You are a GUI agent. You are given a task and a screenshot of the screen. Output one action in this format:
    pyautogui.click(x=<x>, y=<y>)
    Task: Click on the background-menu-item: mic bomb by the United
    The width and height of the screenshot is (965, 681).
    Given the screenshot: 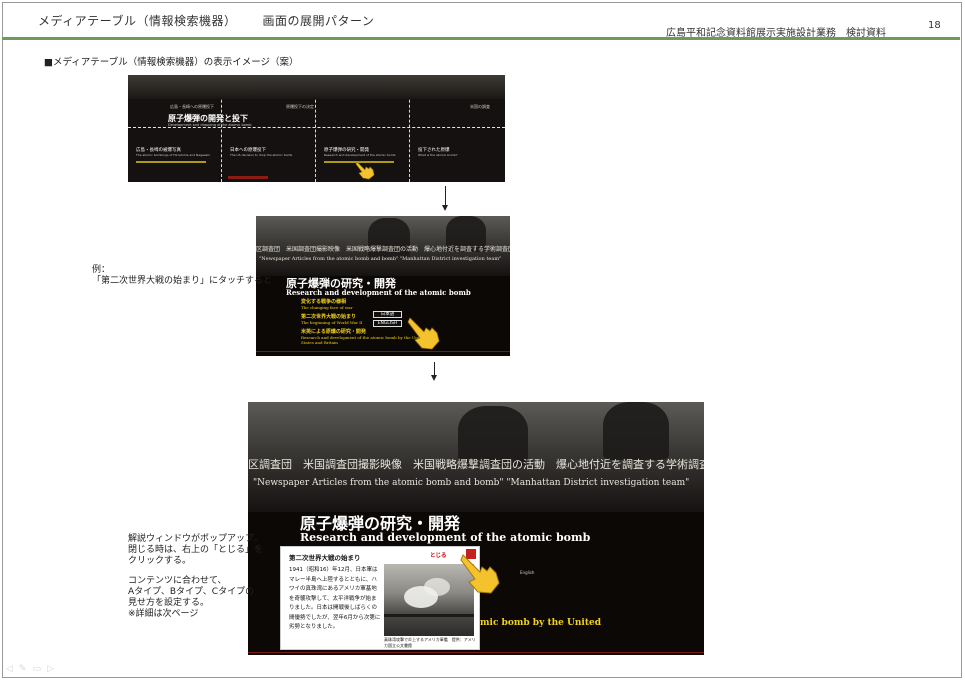 What is the action you would take?
    pyautogui.click(x=540, y=623)
    